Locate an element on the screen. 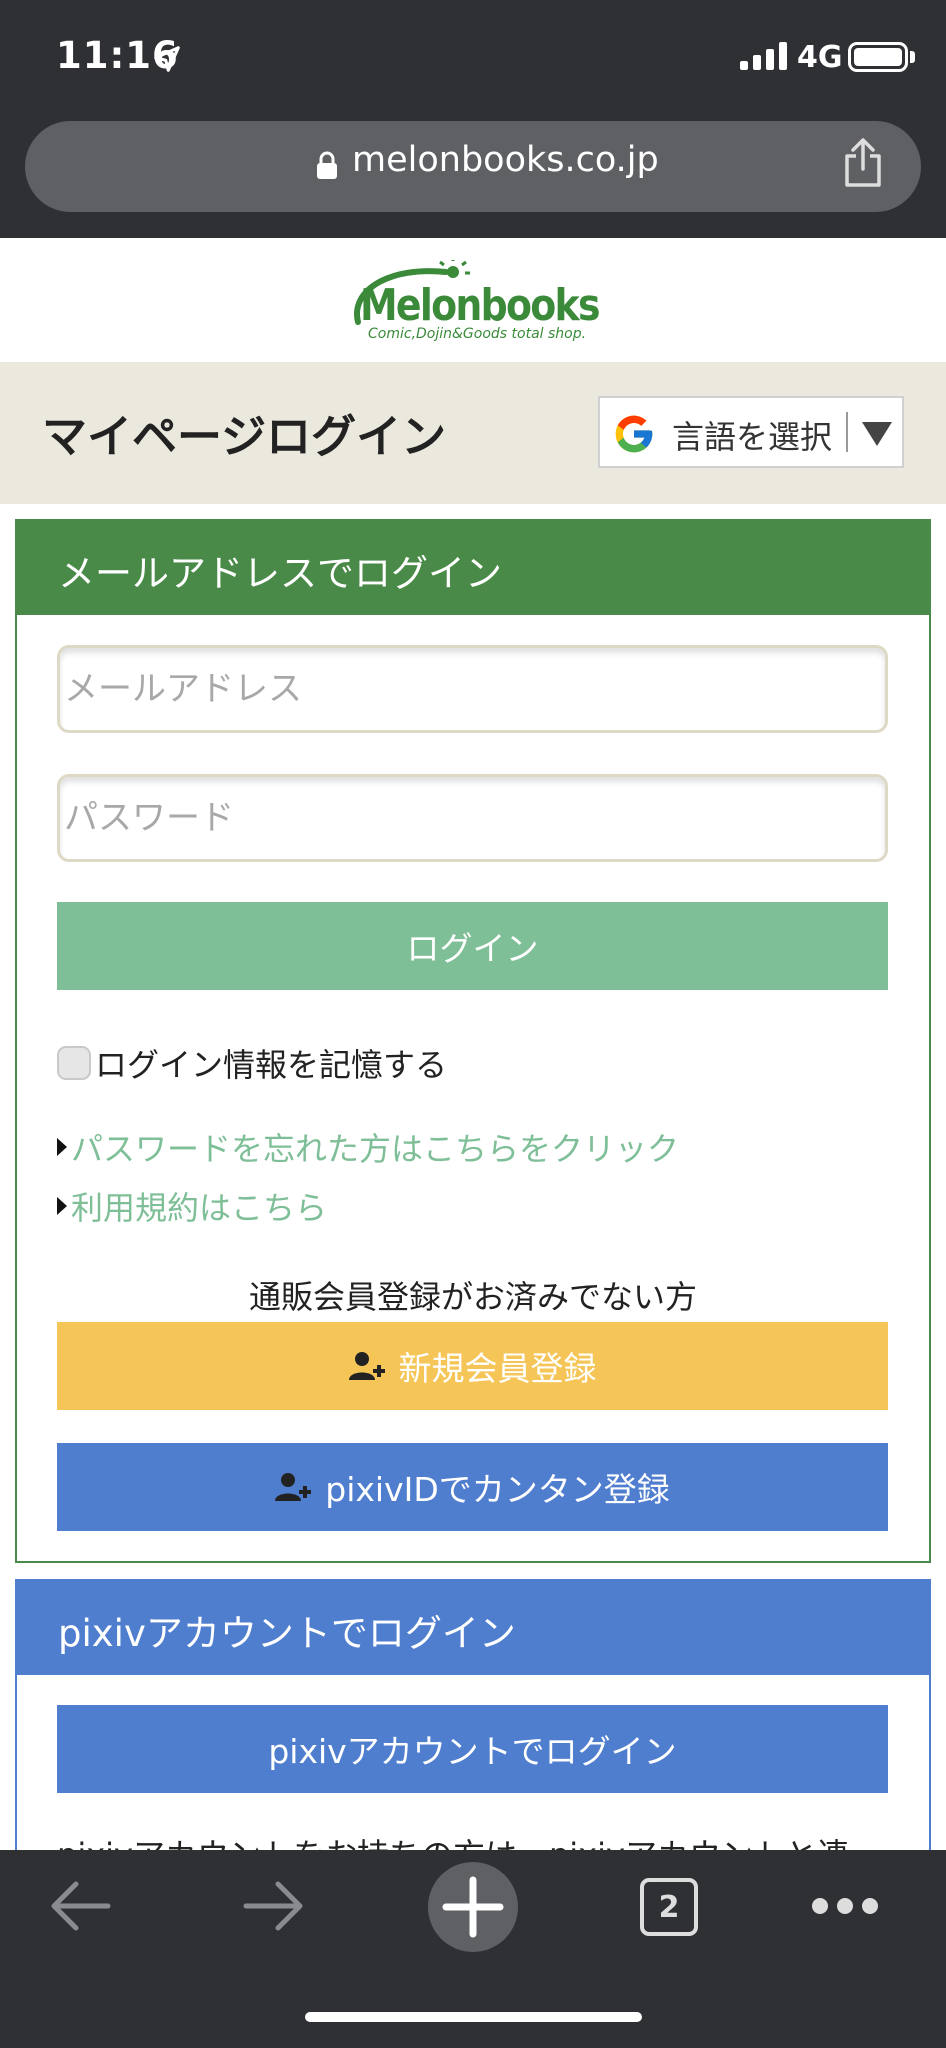 The height and width of the screenshot is (2048, 946). logo-tagline: Comic,Dojin&Goods total shop. is located at coordinates (477, 334).